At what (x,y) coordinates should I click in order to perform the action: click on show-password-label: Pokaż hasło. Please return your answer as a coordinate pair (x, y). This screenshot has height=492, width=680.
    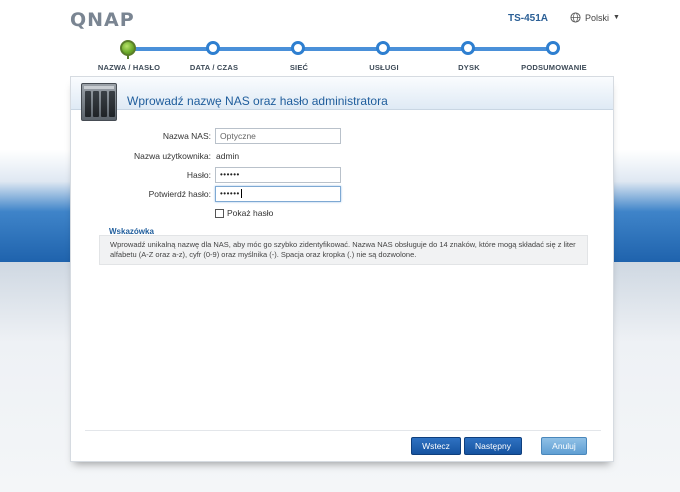
    Looking at the image, I should click on (250, 213).